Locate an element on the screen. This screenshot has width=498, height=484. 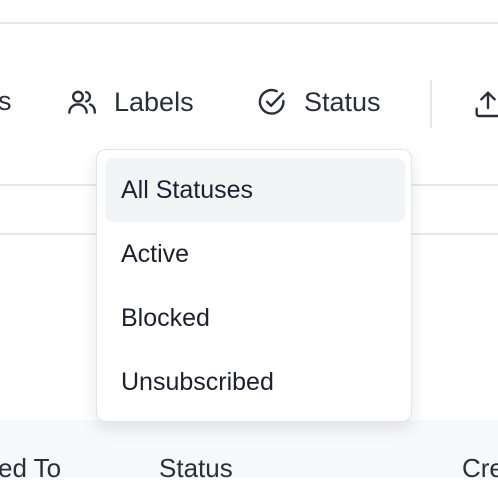
status-option-label: All Statuses is located at coordinates (187, 189).